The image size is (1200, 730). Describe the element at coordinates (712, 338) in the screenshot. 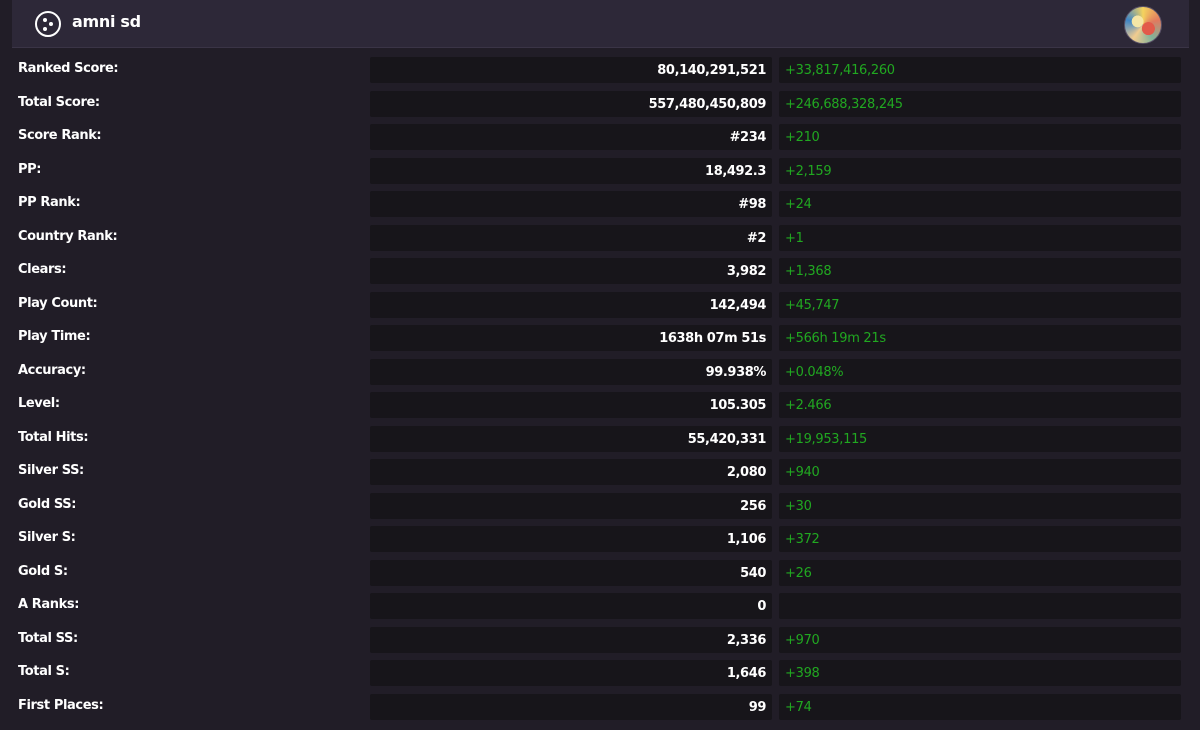

I see `stat-value: 1638h 07m 51s` at that location.